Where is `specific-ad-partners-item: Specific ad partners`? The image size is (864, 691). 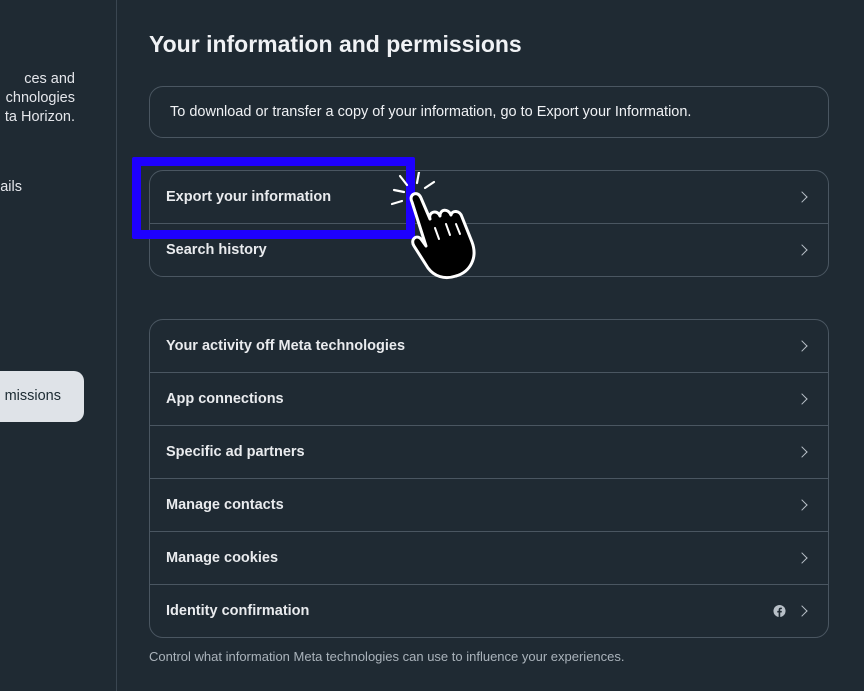 specific-ad-partners-item: Specific ad partners is located at coordinates (489, 452).